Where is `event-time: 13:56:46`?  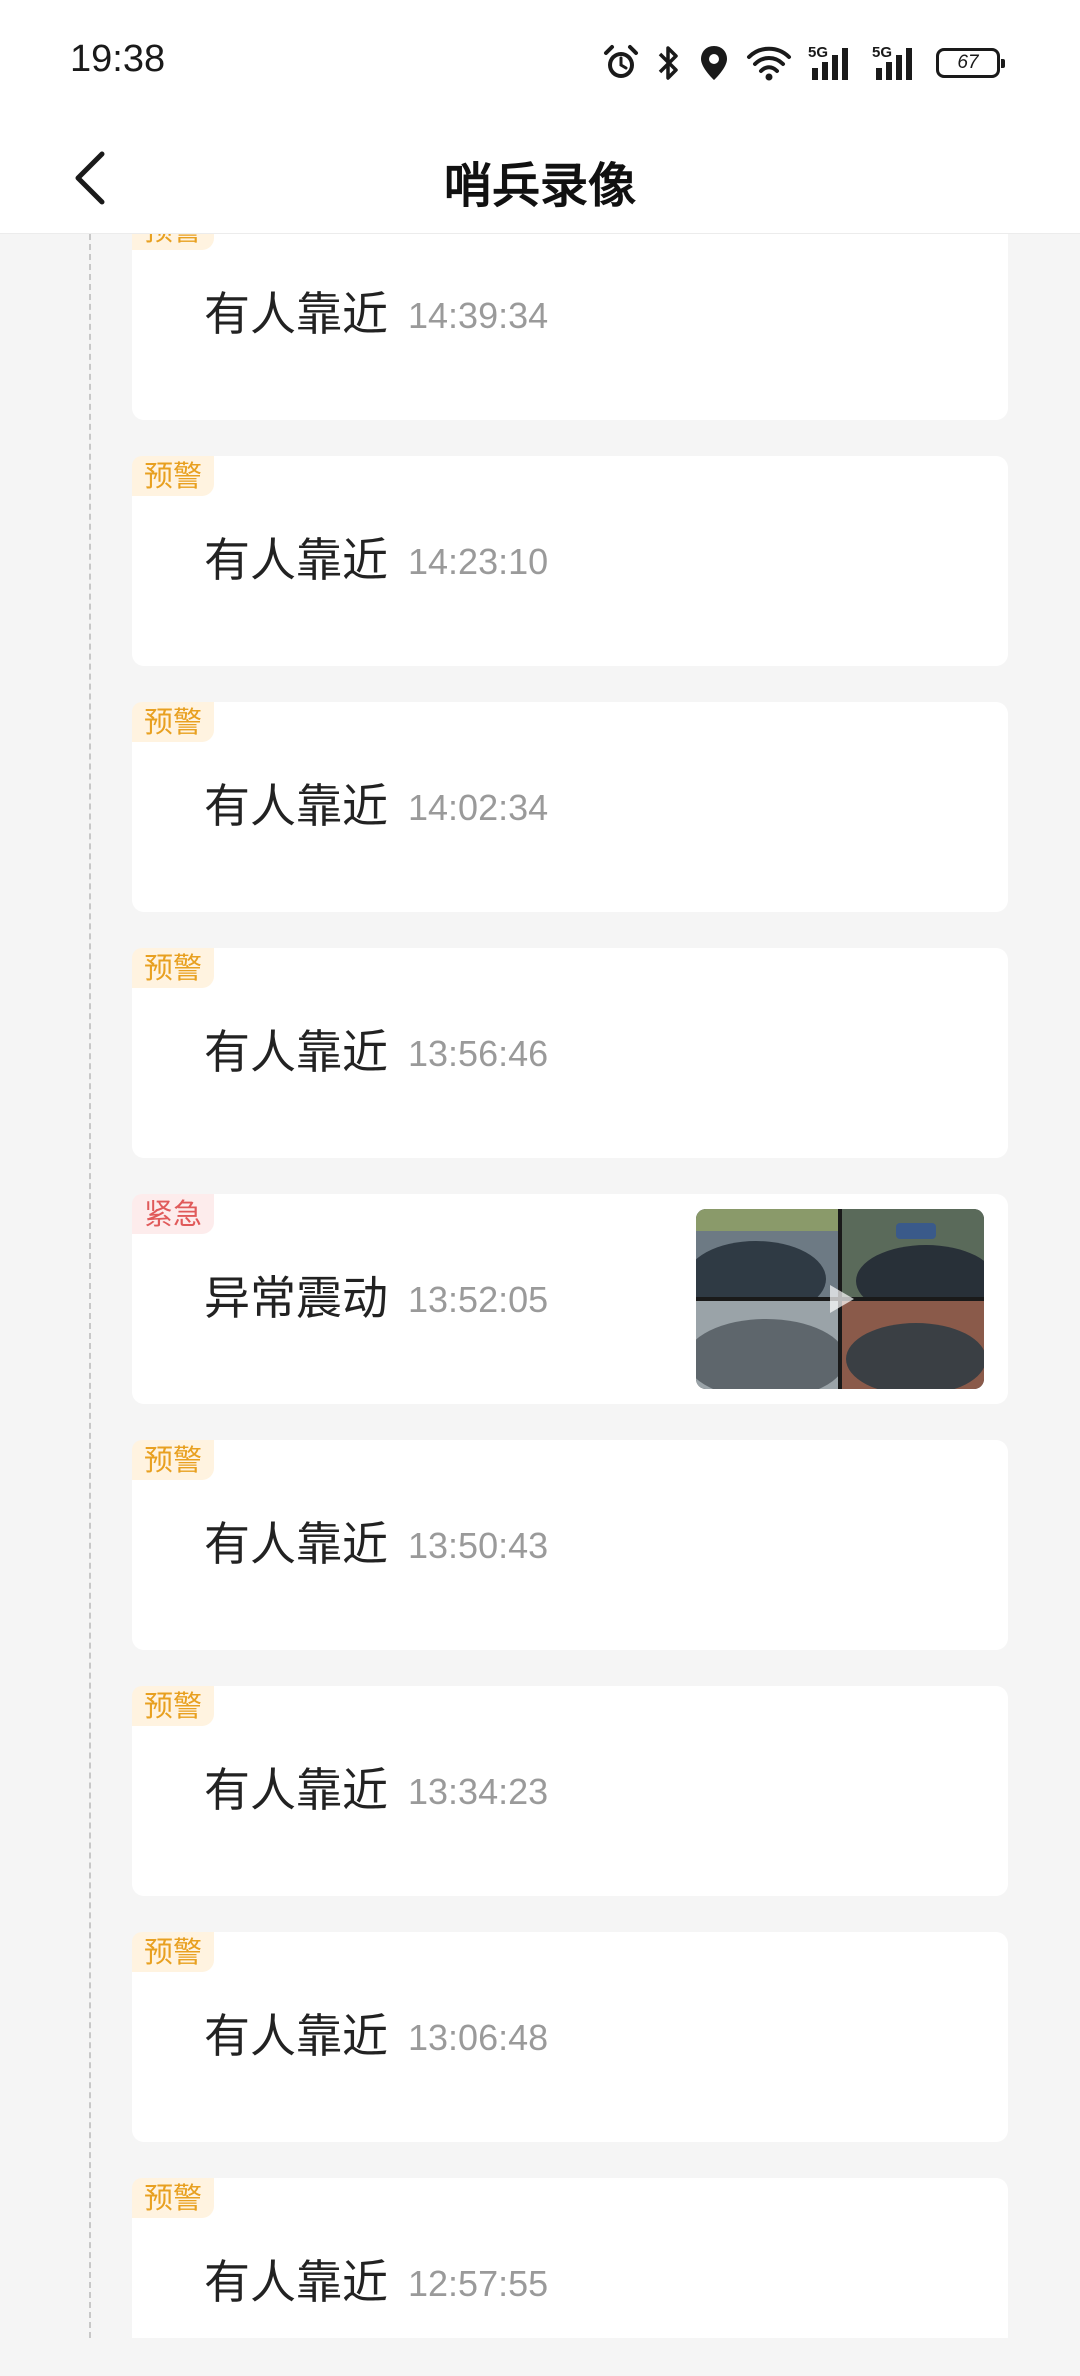
event-time: 13:56:46 is located at coordinates (478, 1053).